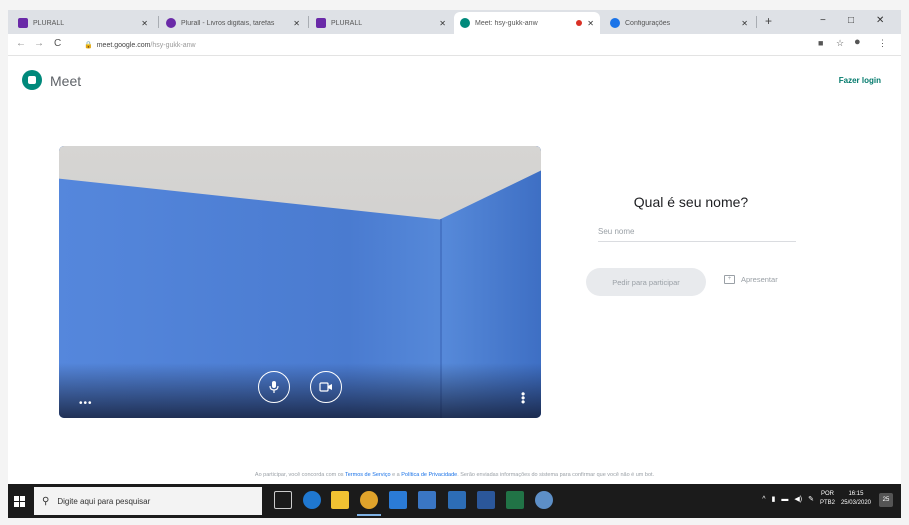  I want to click on taskbar-clock: 16:15 25/03/2020, so click(856, 499).